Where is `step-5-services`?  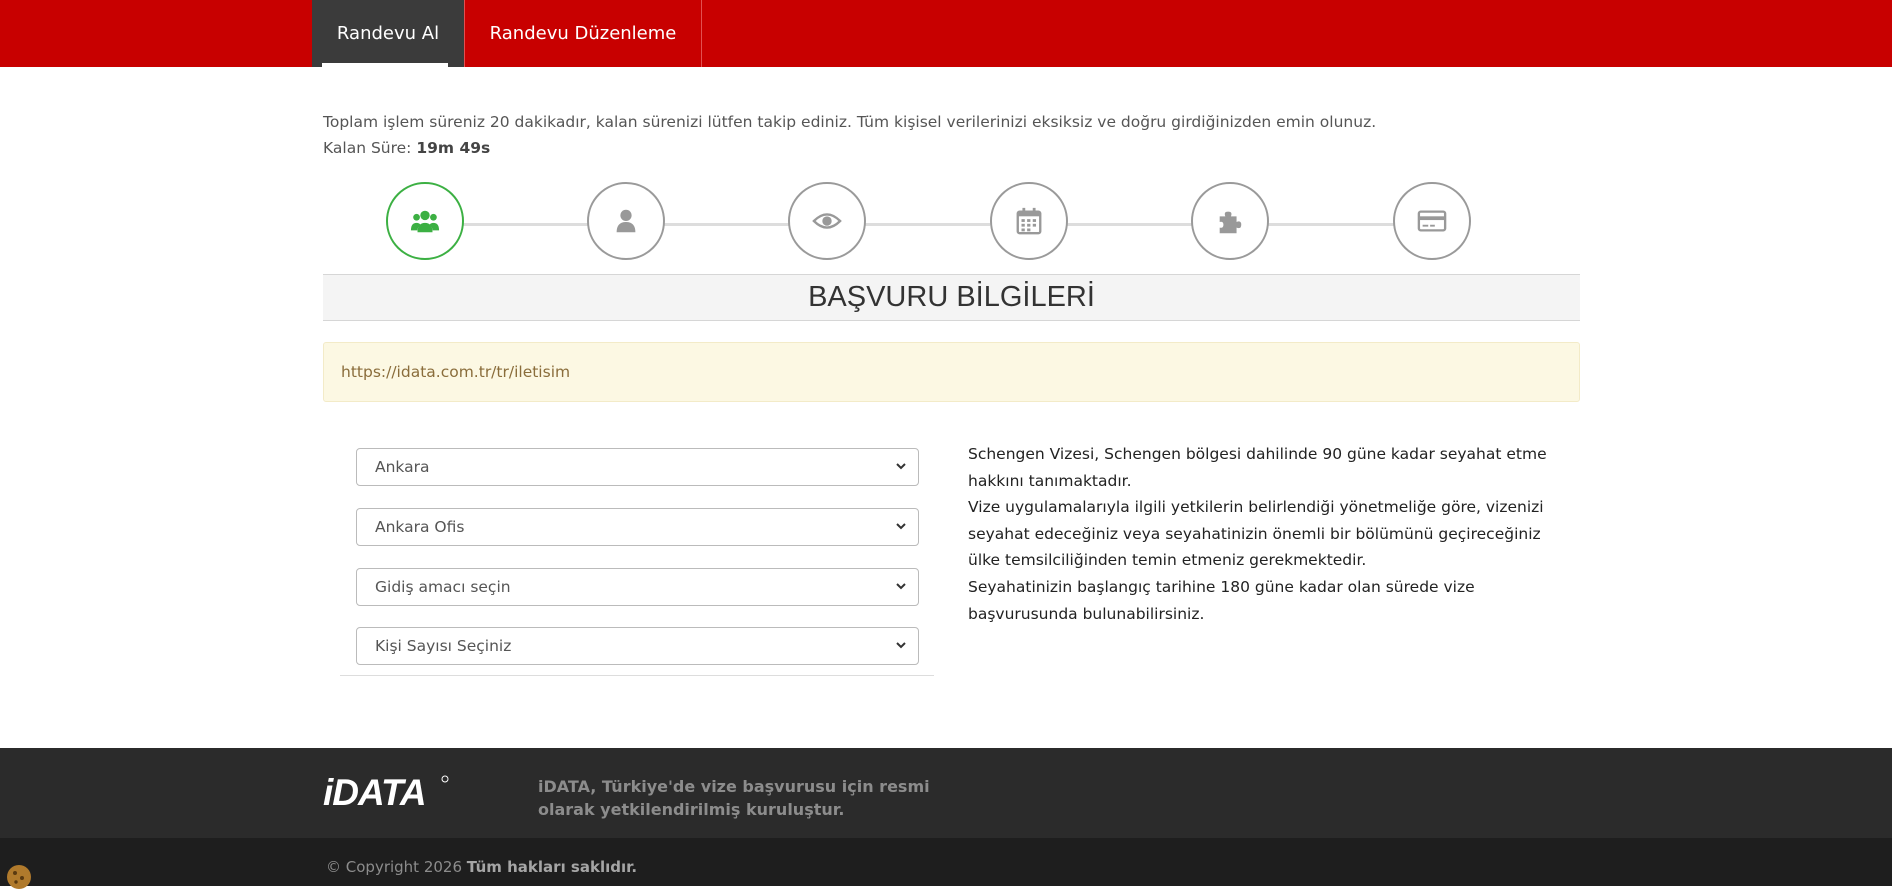 step-5-services is located at coordinates (1230, 221).